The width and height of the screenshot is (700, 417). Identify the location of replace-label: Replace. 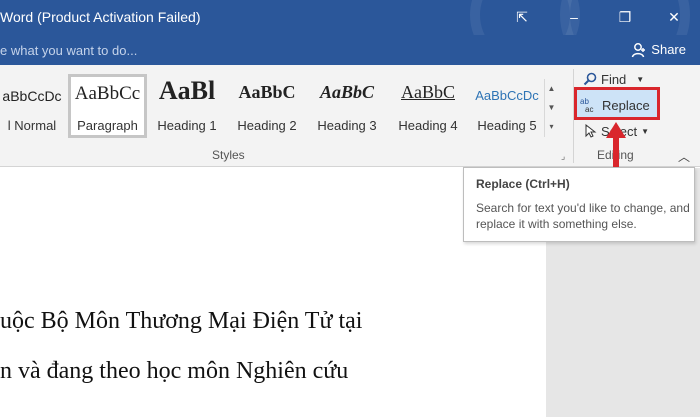
(626, 105).